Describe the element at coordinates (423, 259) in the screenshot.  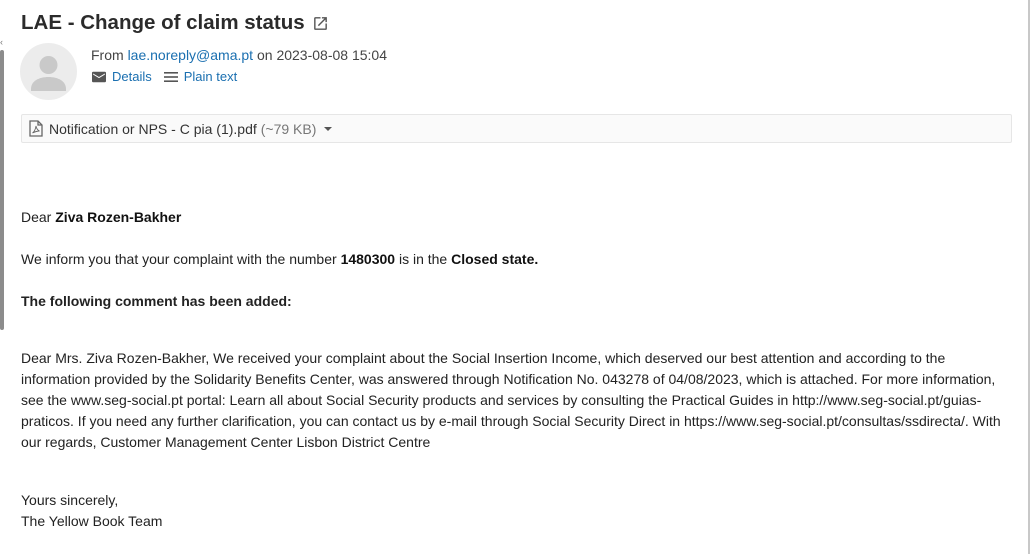
I see `inform-middle: is in the` at that location.